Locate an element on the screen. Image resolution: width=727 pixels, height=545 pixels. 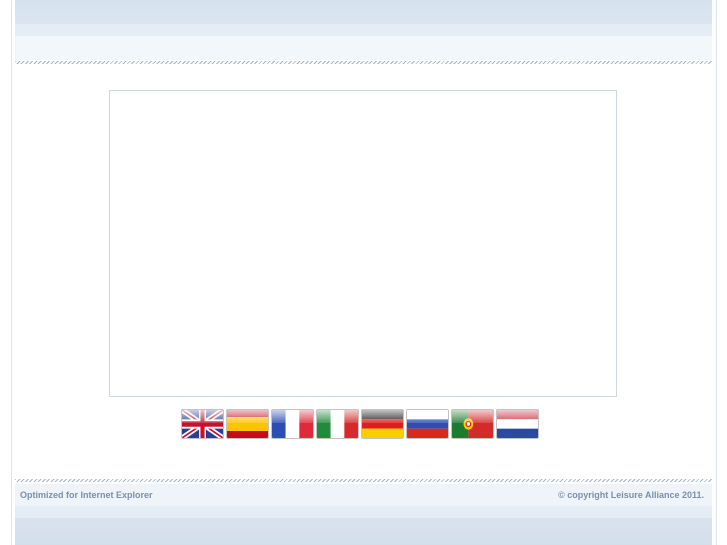
header-band-light is located at coordinates (363, 30).